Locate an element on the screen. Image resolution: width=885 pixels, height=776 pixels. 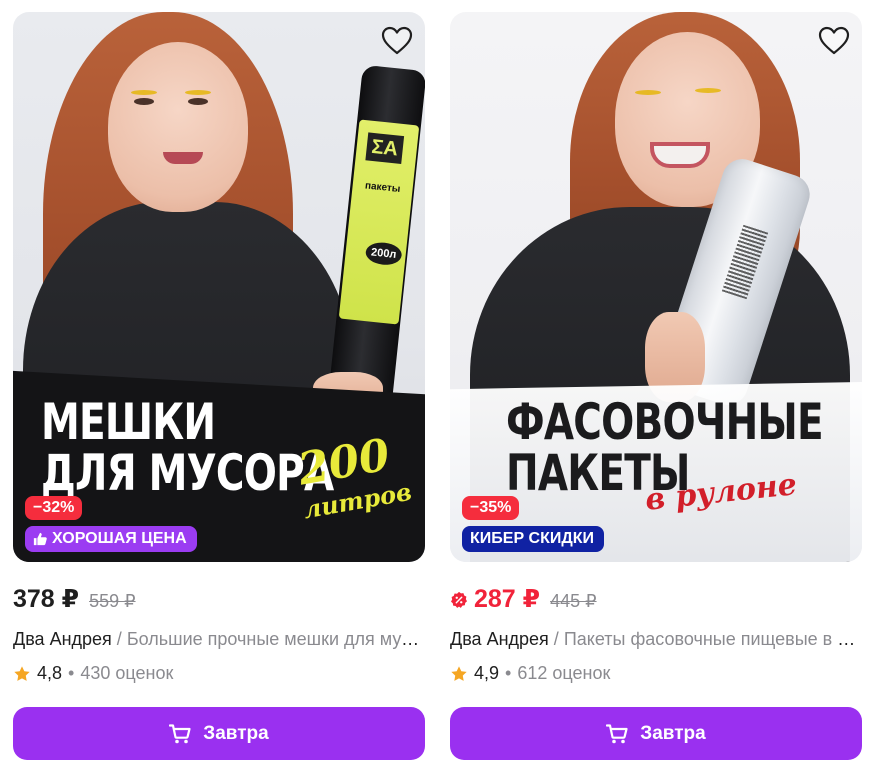
rating-value: 4,8 is located at coordinates (50, 673).